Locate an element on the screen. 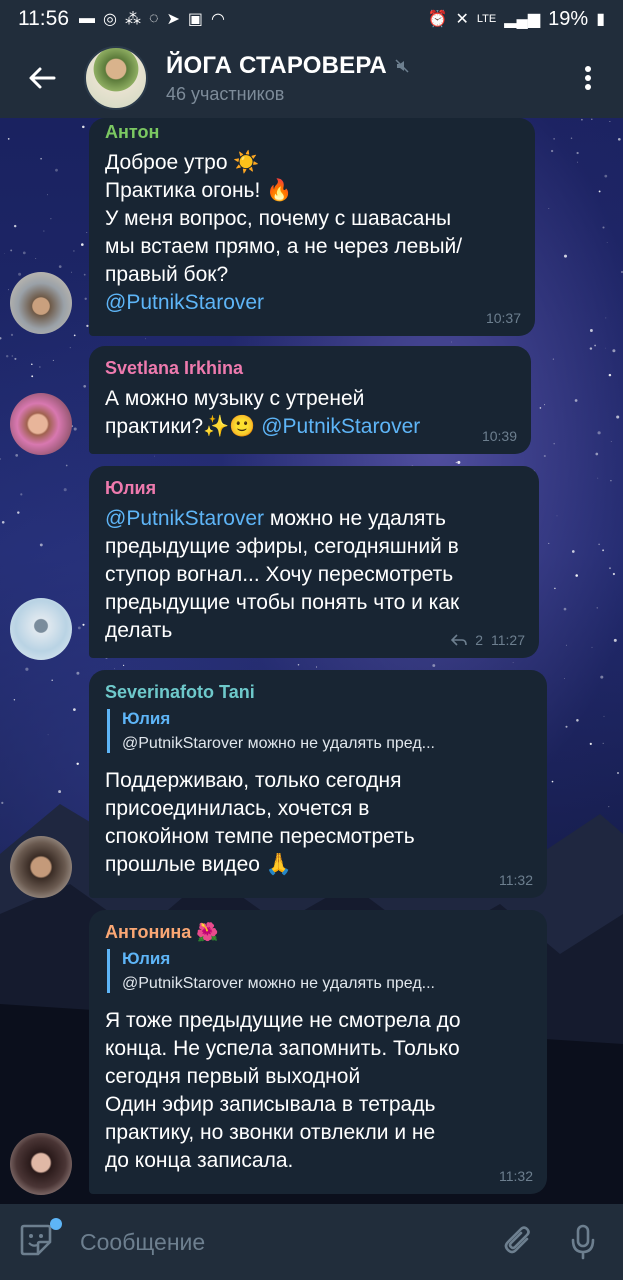 This screenshot has height=1280, width=623. back-arrow-icon is located at coordinates (42, 78).